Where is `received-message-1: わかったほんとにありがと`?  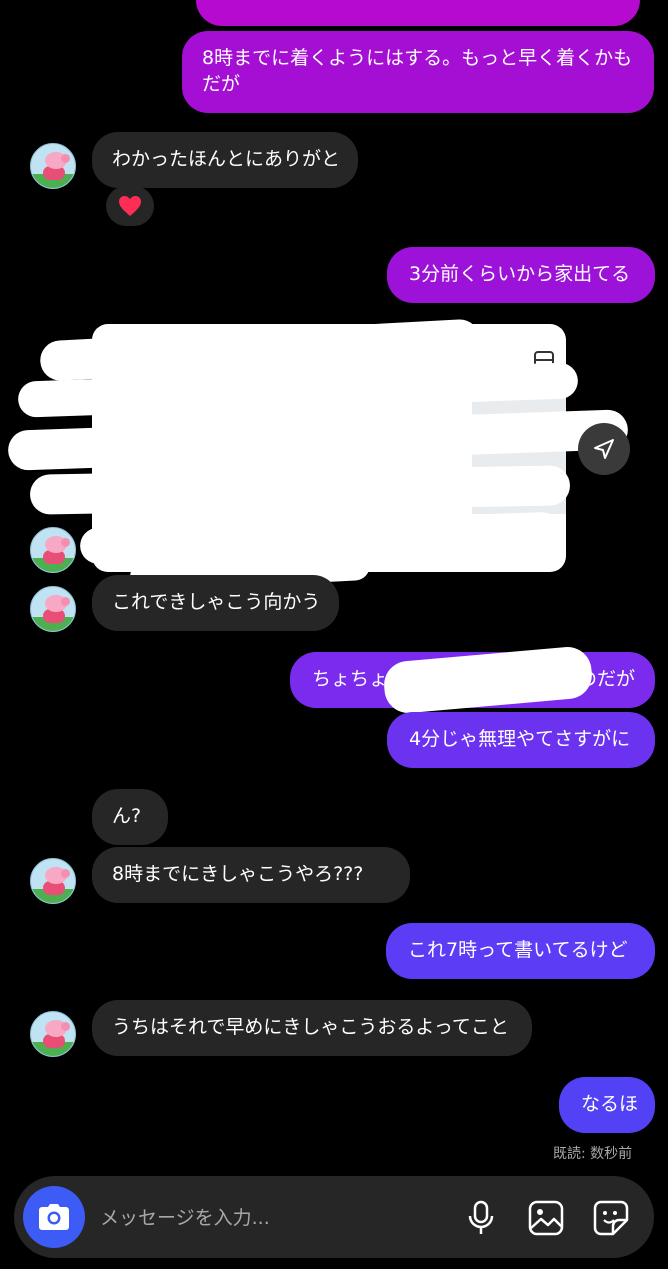 received-message-1: わかったほんとにありがと is located at coordinates (225, 160).